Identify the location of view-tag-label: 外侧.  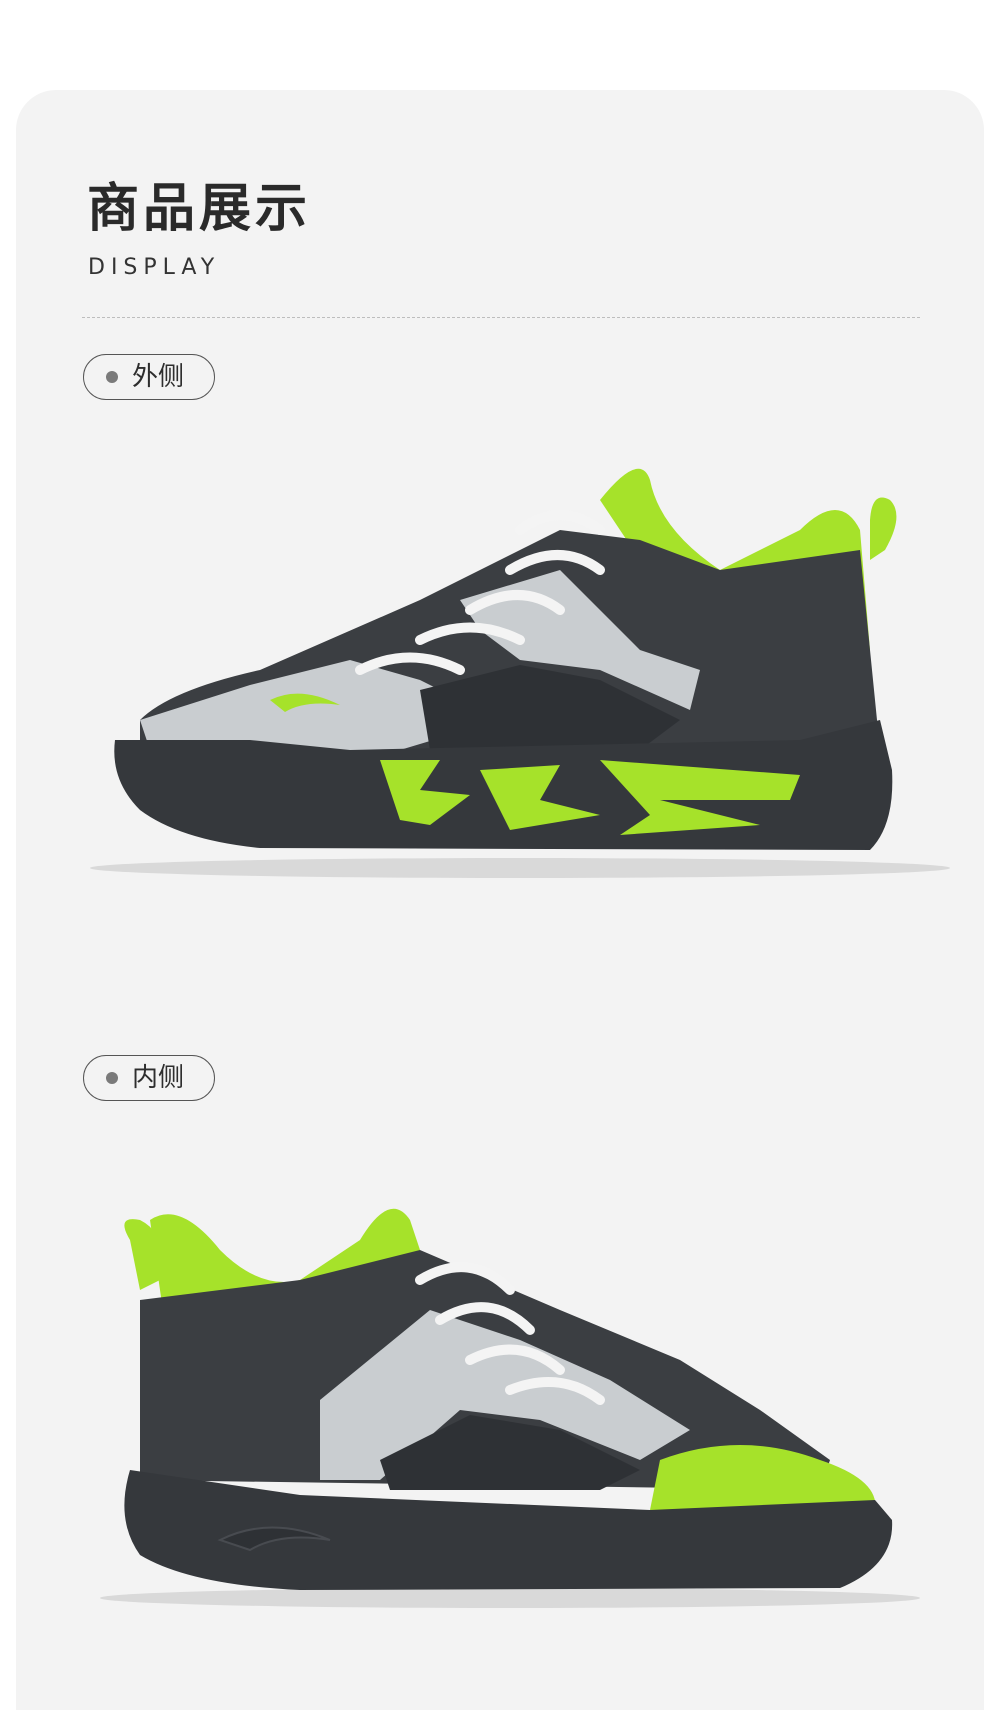
(158, 377).